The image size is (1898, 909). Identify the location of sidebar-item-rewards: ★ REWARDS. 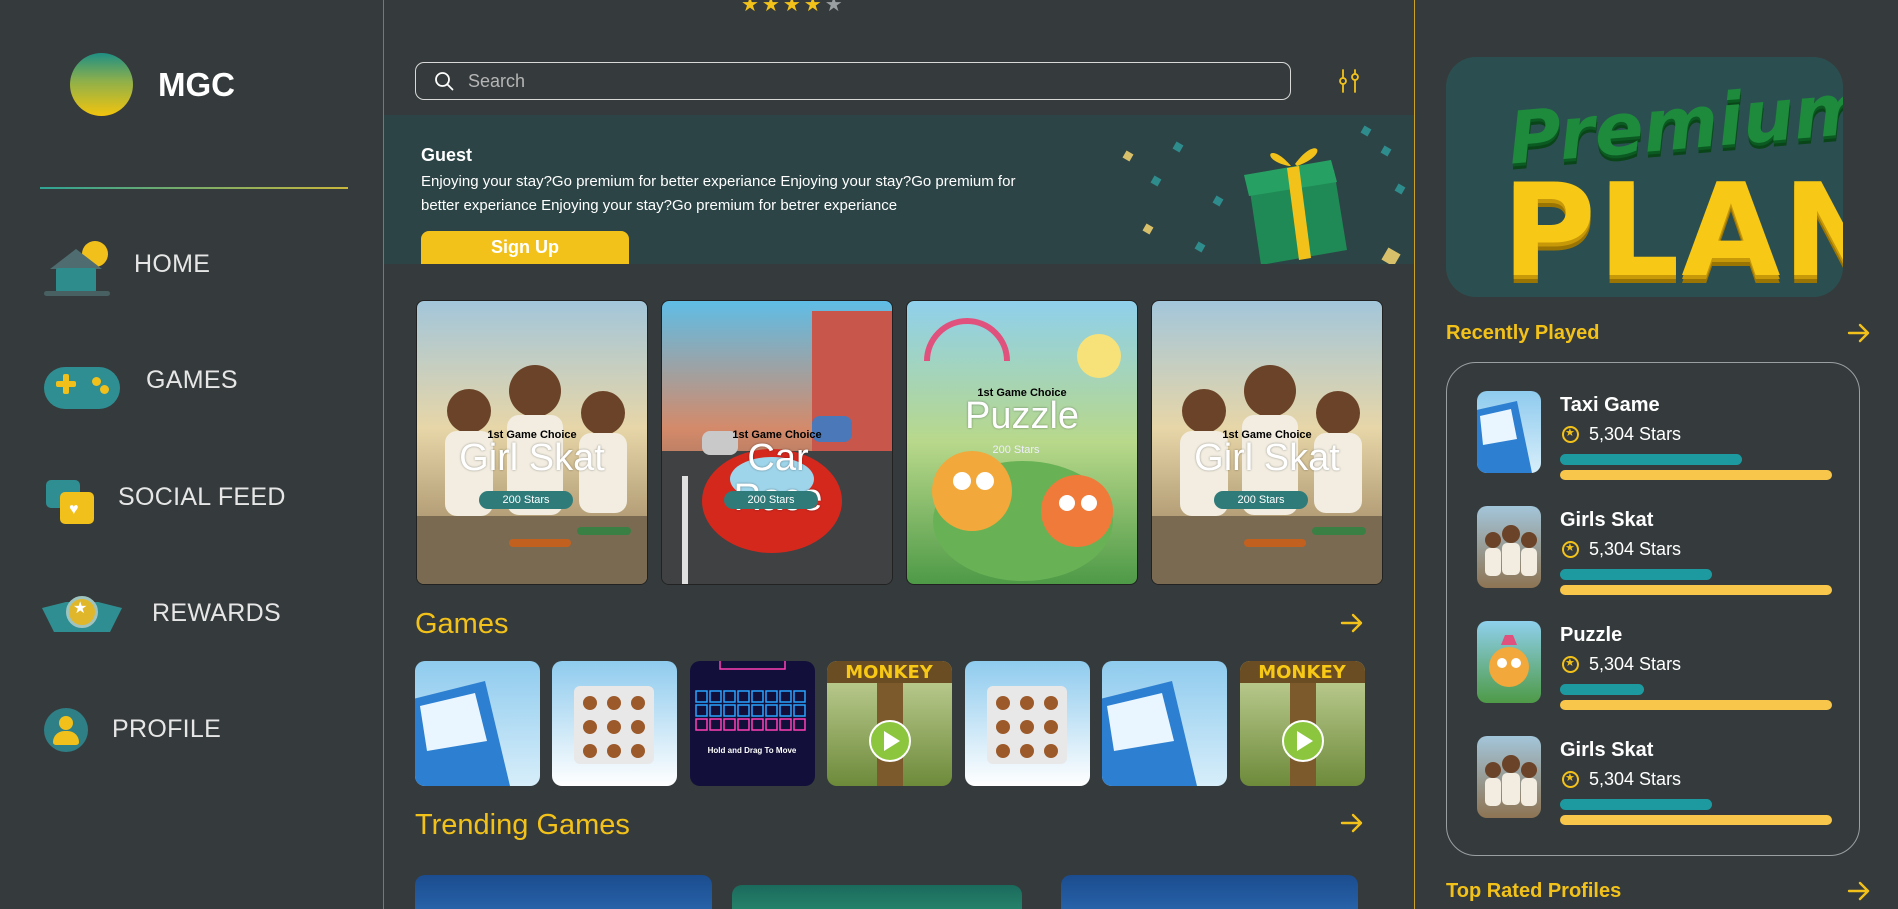
(160, 613).